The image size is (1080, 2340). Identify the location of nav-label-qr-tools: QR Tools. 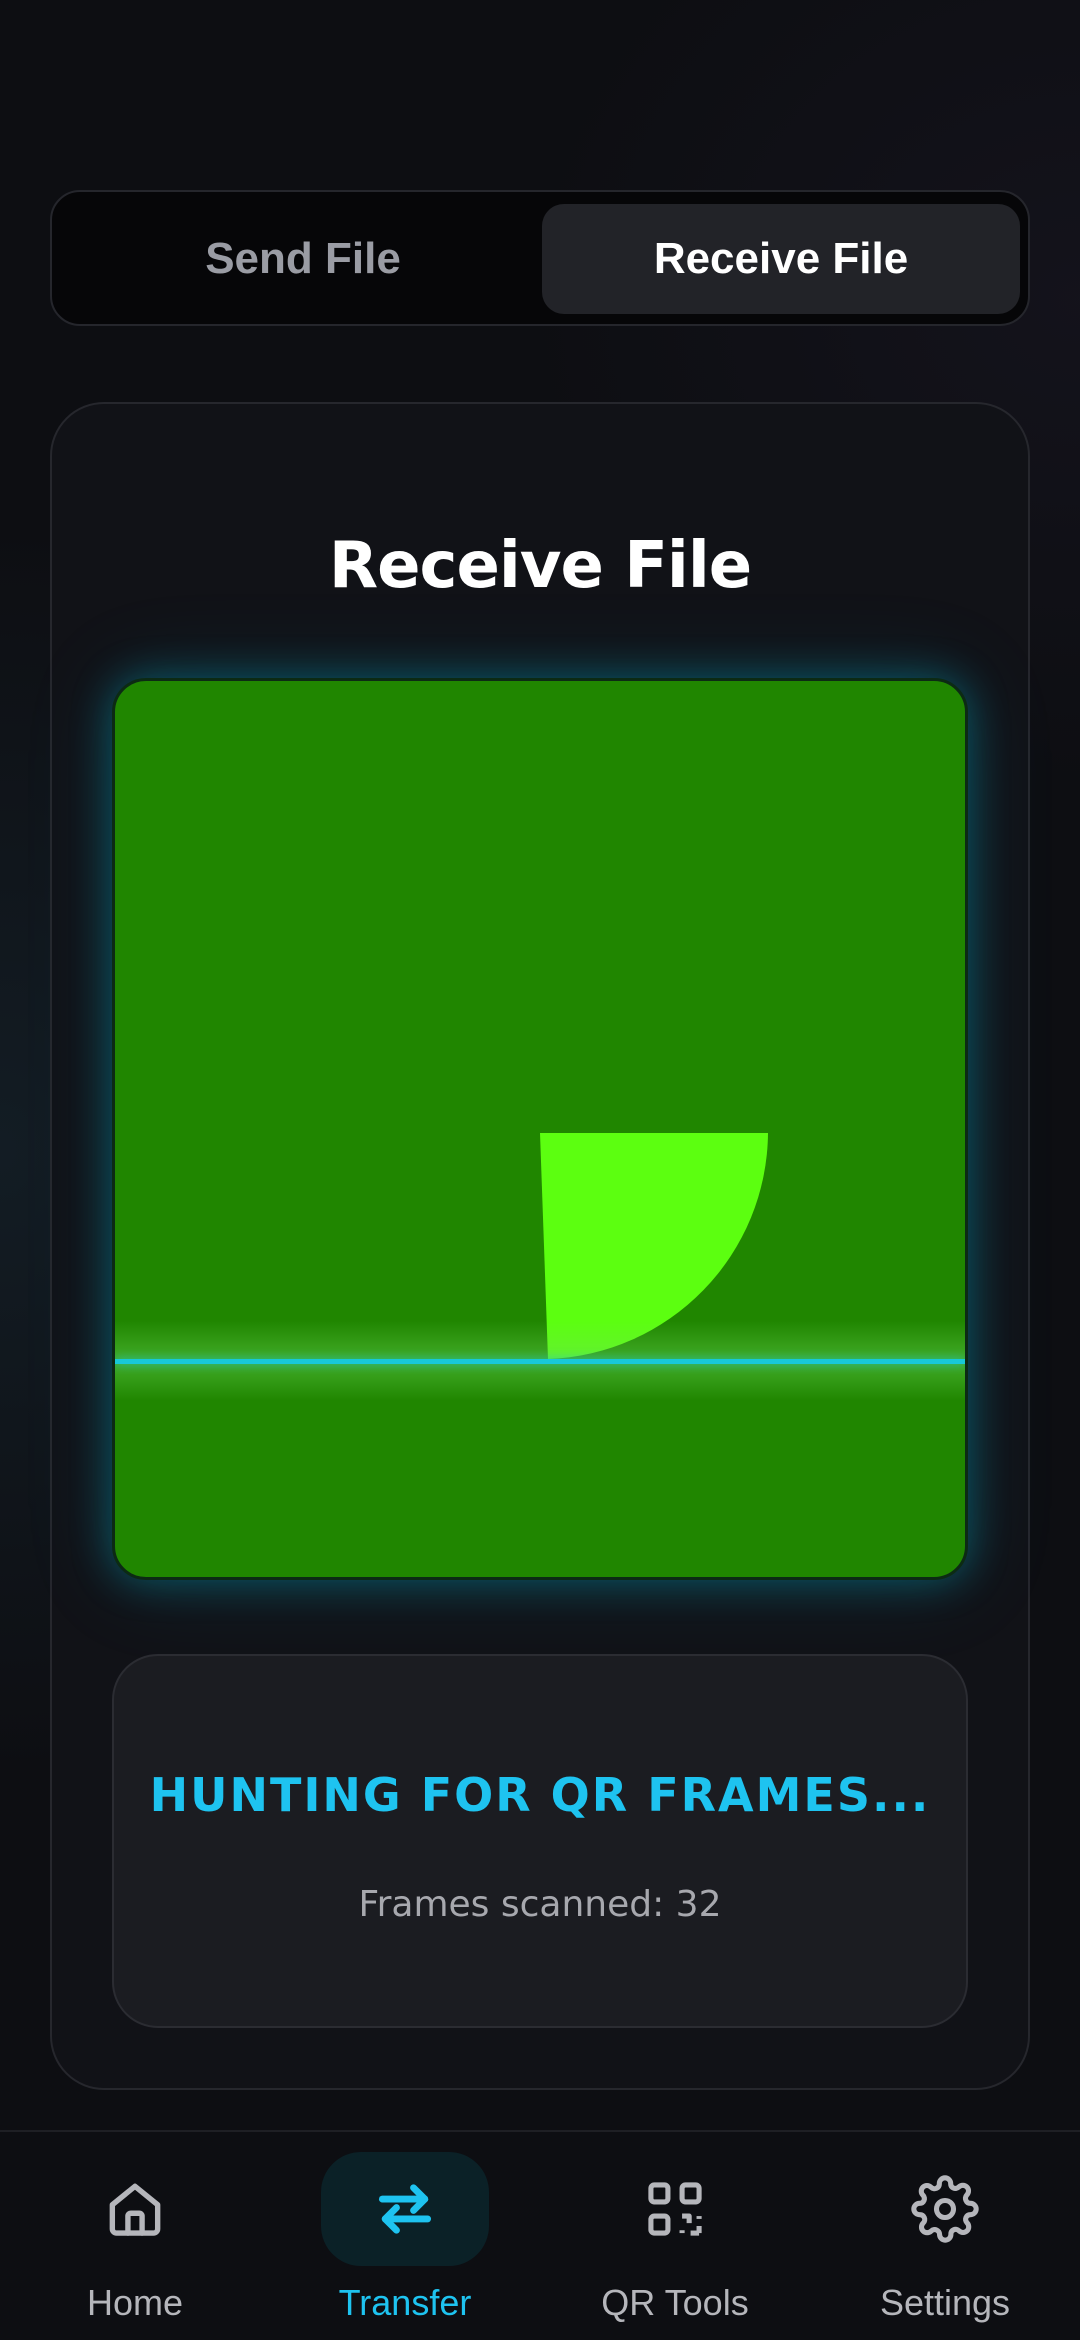
(675, 2302).